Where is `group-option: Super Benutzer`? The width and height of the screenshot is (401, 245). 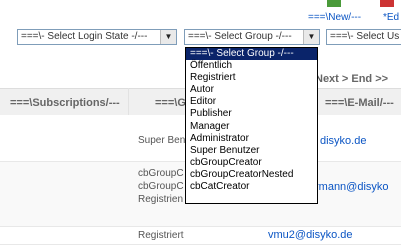 group-option: Super Benutzer is located at coordinates (251, 151).